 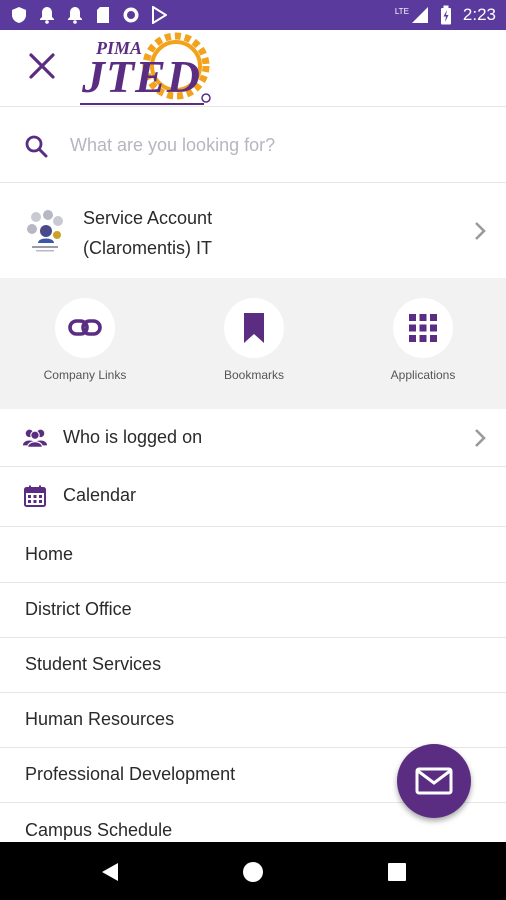 What do you see at coordinates (78, 609) in the screenshot?
I see `menu-item-label: District Office` at bounding box center [78, 609].